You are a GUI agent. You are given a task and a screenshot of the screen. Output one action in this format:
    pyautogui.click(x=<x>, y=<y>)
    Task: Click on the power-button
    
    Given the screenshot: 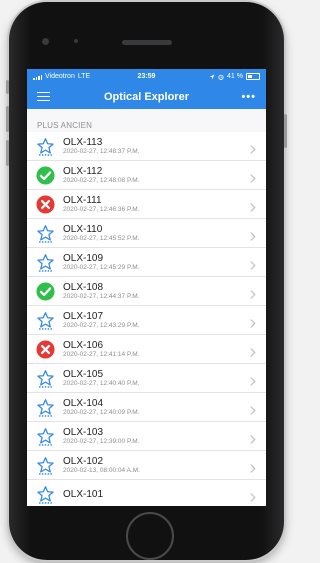 What is the action you would take?
    pyautogui.click(x=285, y=131)
    